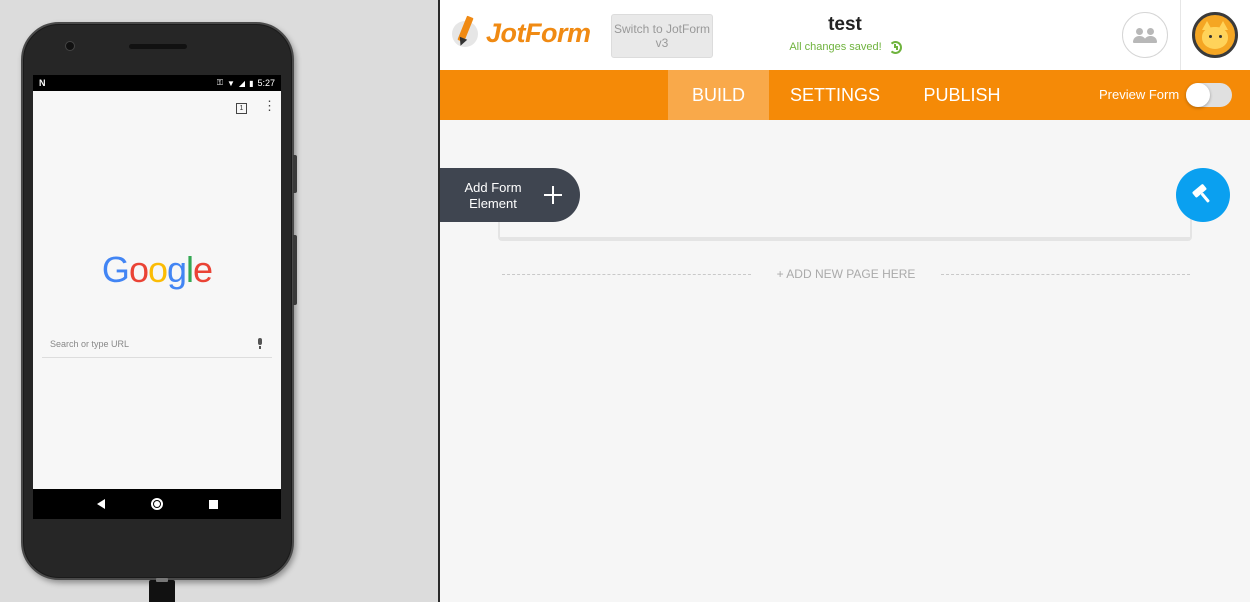 This screenshot has height=602, width=1250. What do you see at coordinates (295, 270) in the screenshot?
I see `phone-volume-button` at bounding box center [295, 270].